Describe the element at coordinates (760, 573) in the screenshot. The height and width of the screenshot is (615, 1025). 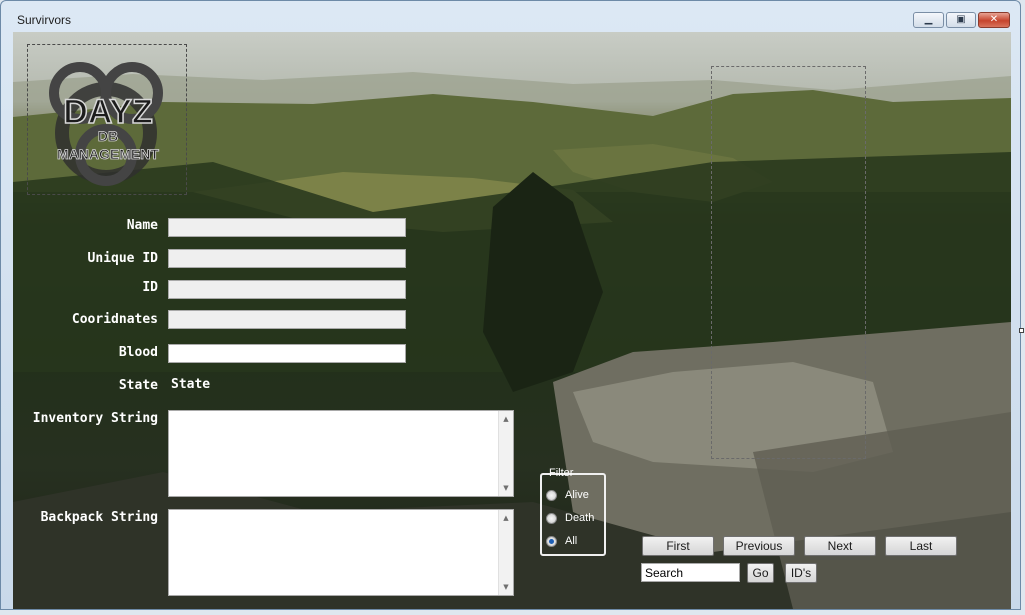
I see `go-button: Go` at that location.